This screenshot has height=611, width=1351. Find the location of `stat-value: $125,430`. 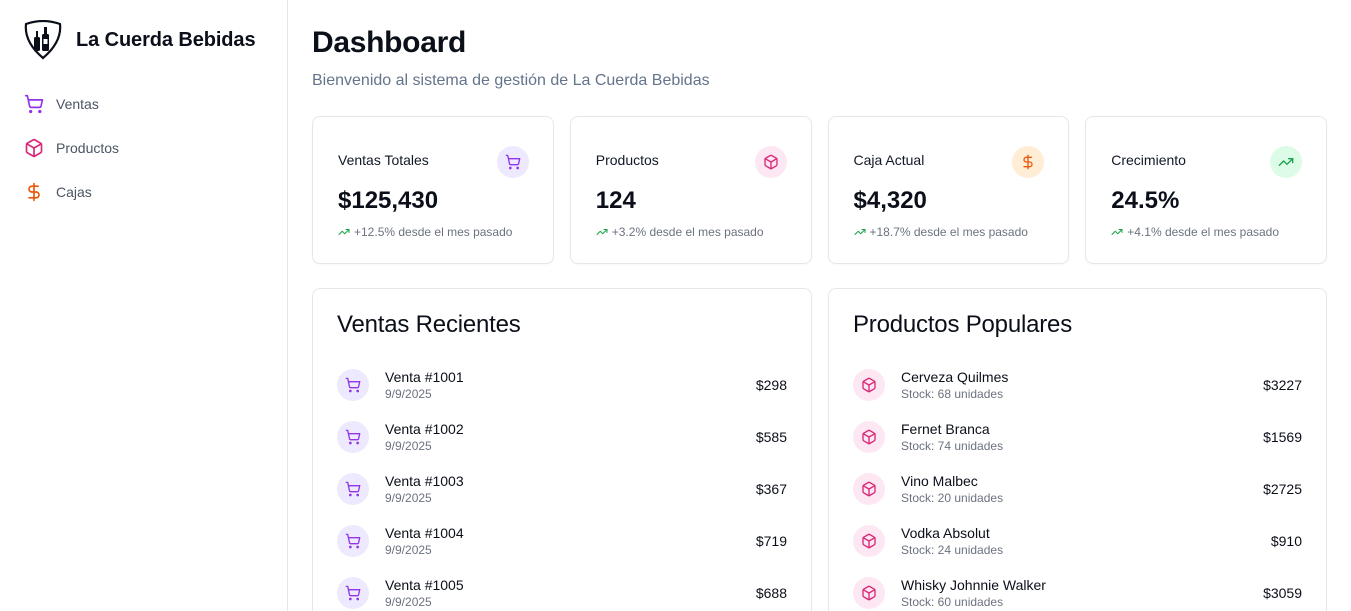

stat-value: $125,430 is located at coordinates (388, 200).